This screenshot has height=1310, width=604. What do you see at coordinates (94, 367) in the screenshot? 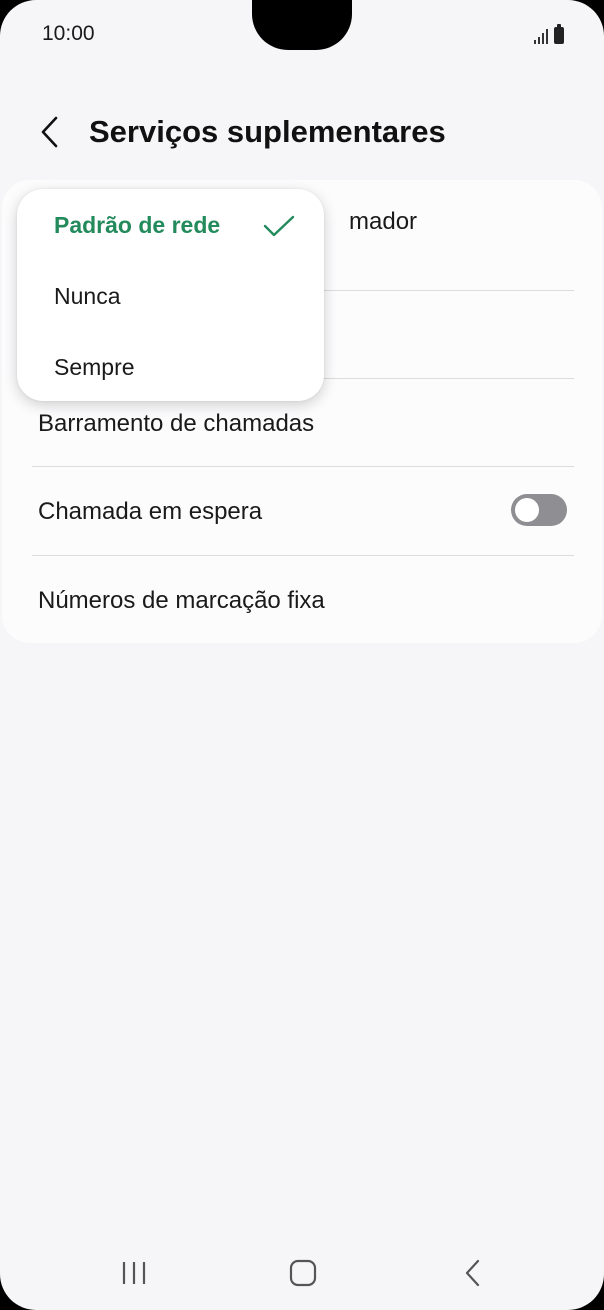
I see `option-always: Sempre` at bounding box center [94, 367].